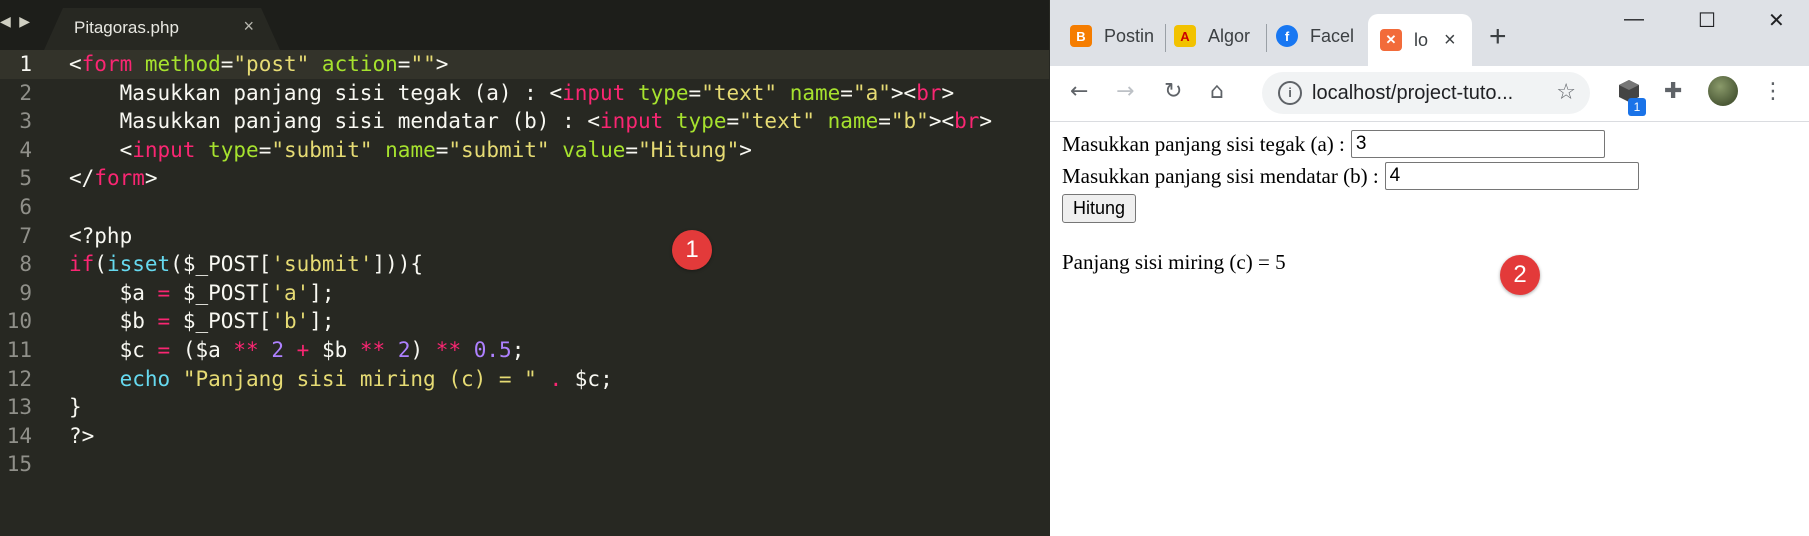  I want to click on browser-tab-active: ✕ lo ×, so click(1420, 40).